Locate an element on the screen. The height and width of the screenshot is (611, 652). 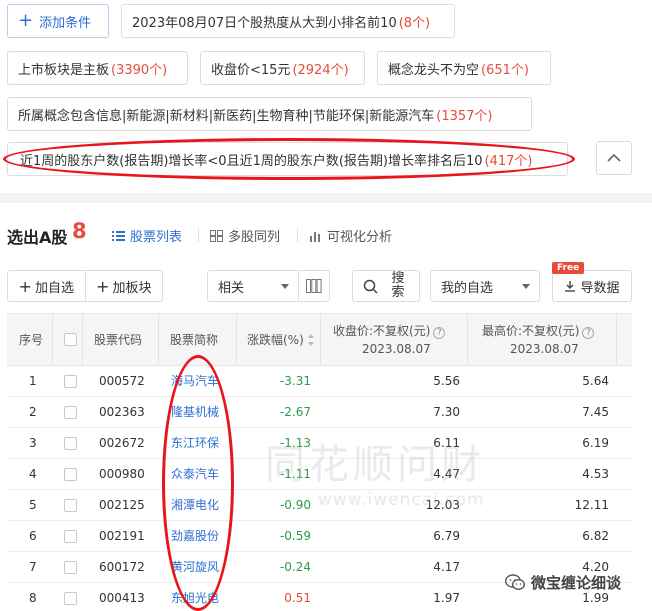
add-watchlist-button: + 加自选 is located at coordinates (46, 286).